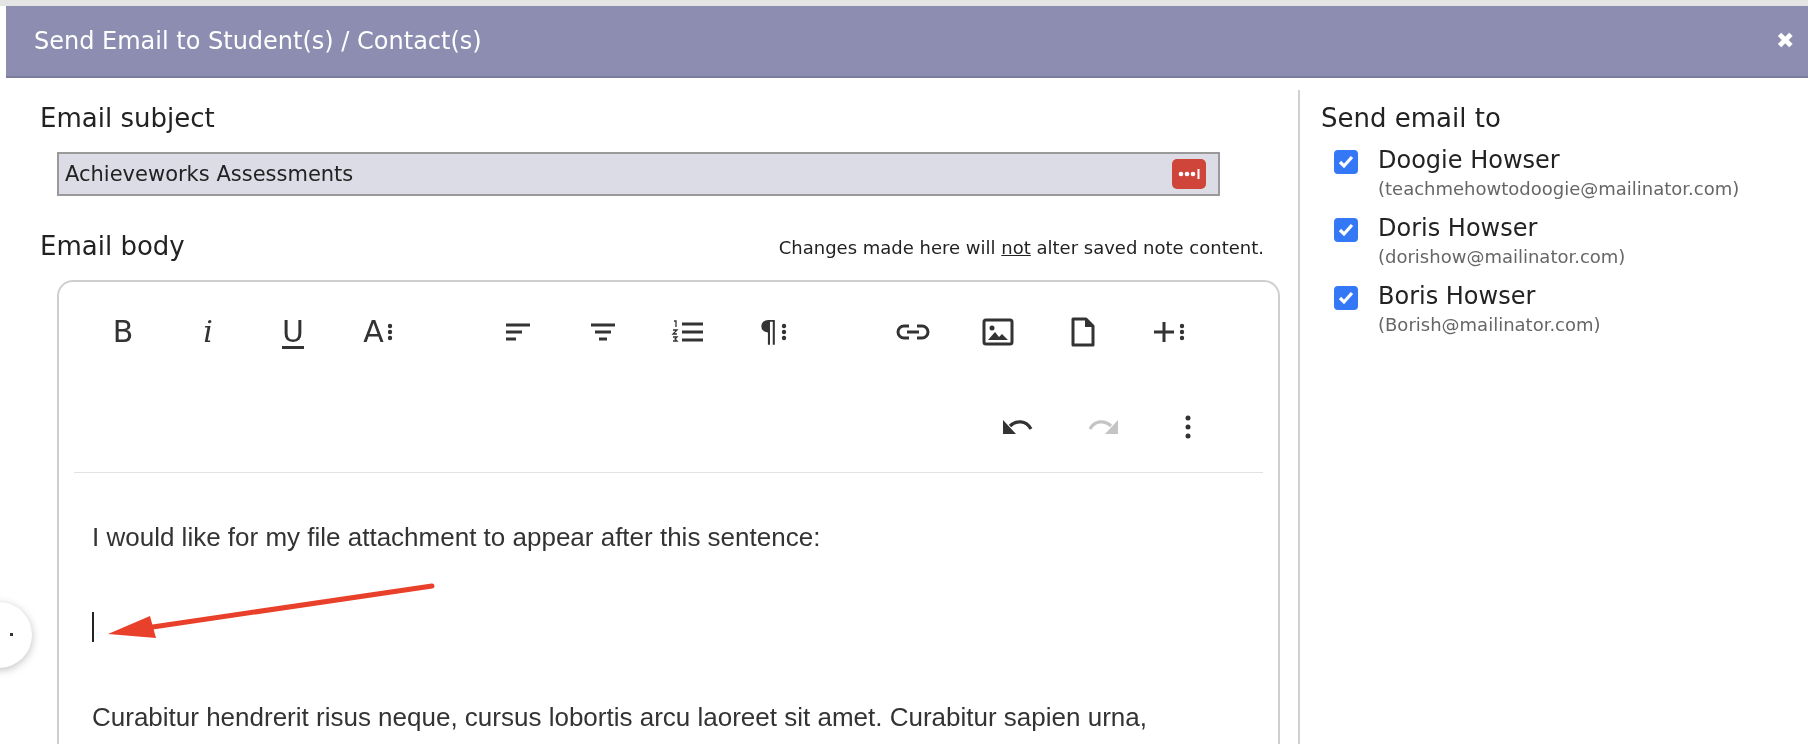 This screenshot has height=744, width=1808. What do you see at coordinates (93, 627) in the screenshot?
I see `text-cursor` at bounding box center [93, 627].